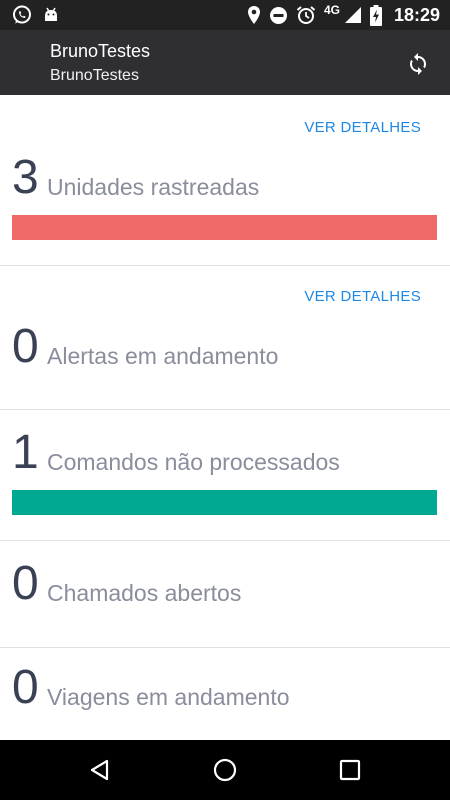 The image size is (450, 800). Describe the element at coordinates (278, 15) in the screenshot. I see `do-not-disturb-icon` at that location.